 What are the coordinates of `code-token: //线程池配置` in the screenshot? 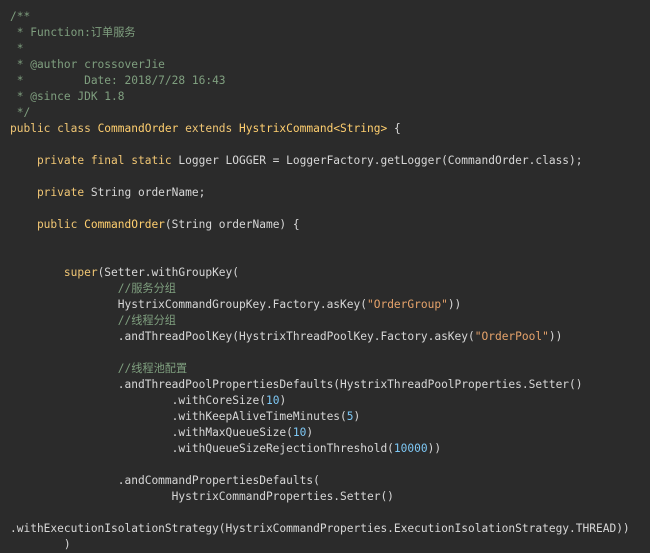 It's located at (99, 368).